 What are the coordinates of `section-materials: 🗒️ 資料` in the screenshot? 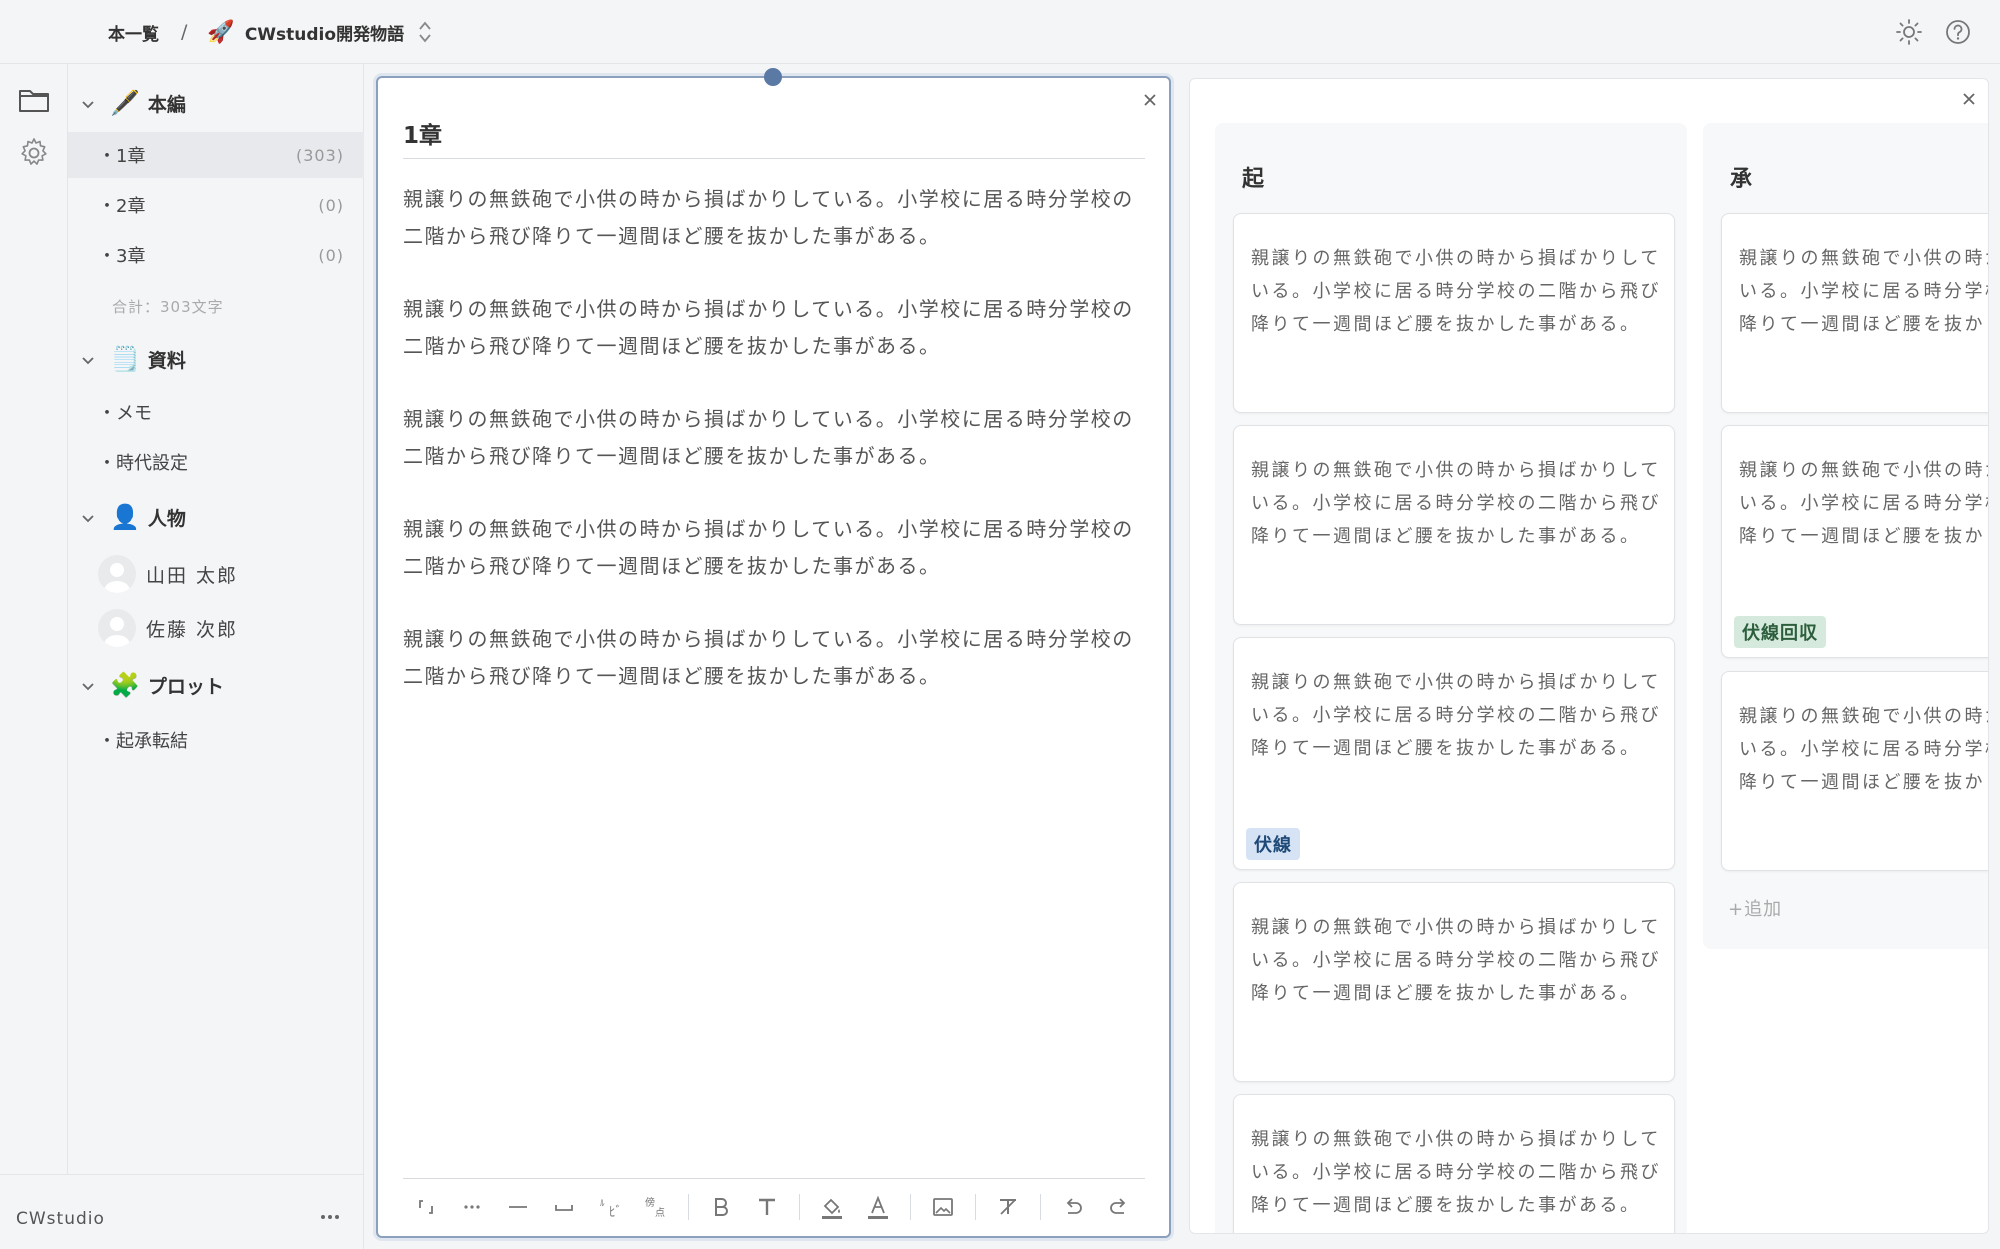 It's located at (133, 359).